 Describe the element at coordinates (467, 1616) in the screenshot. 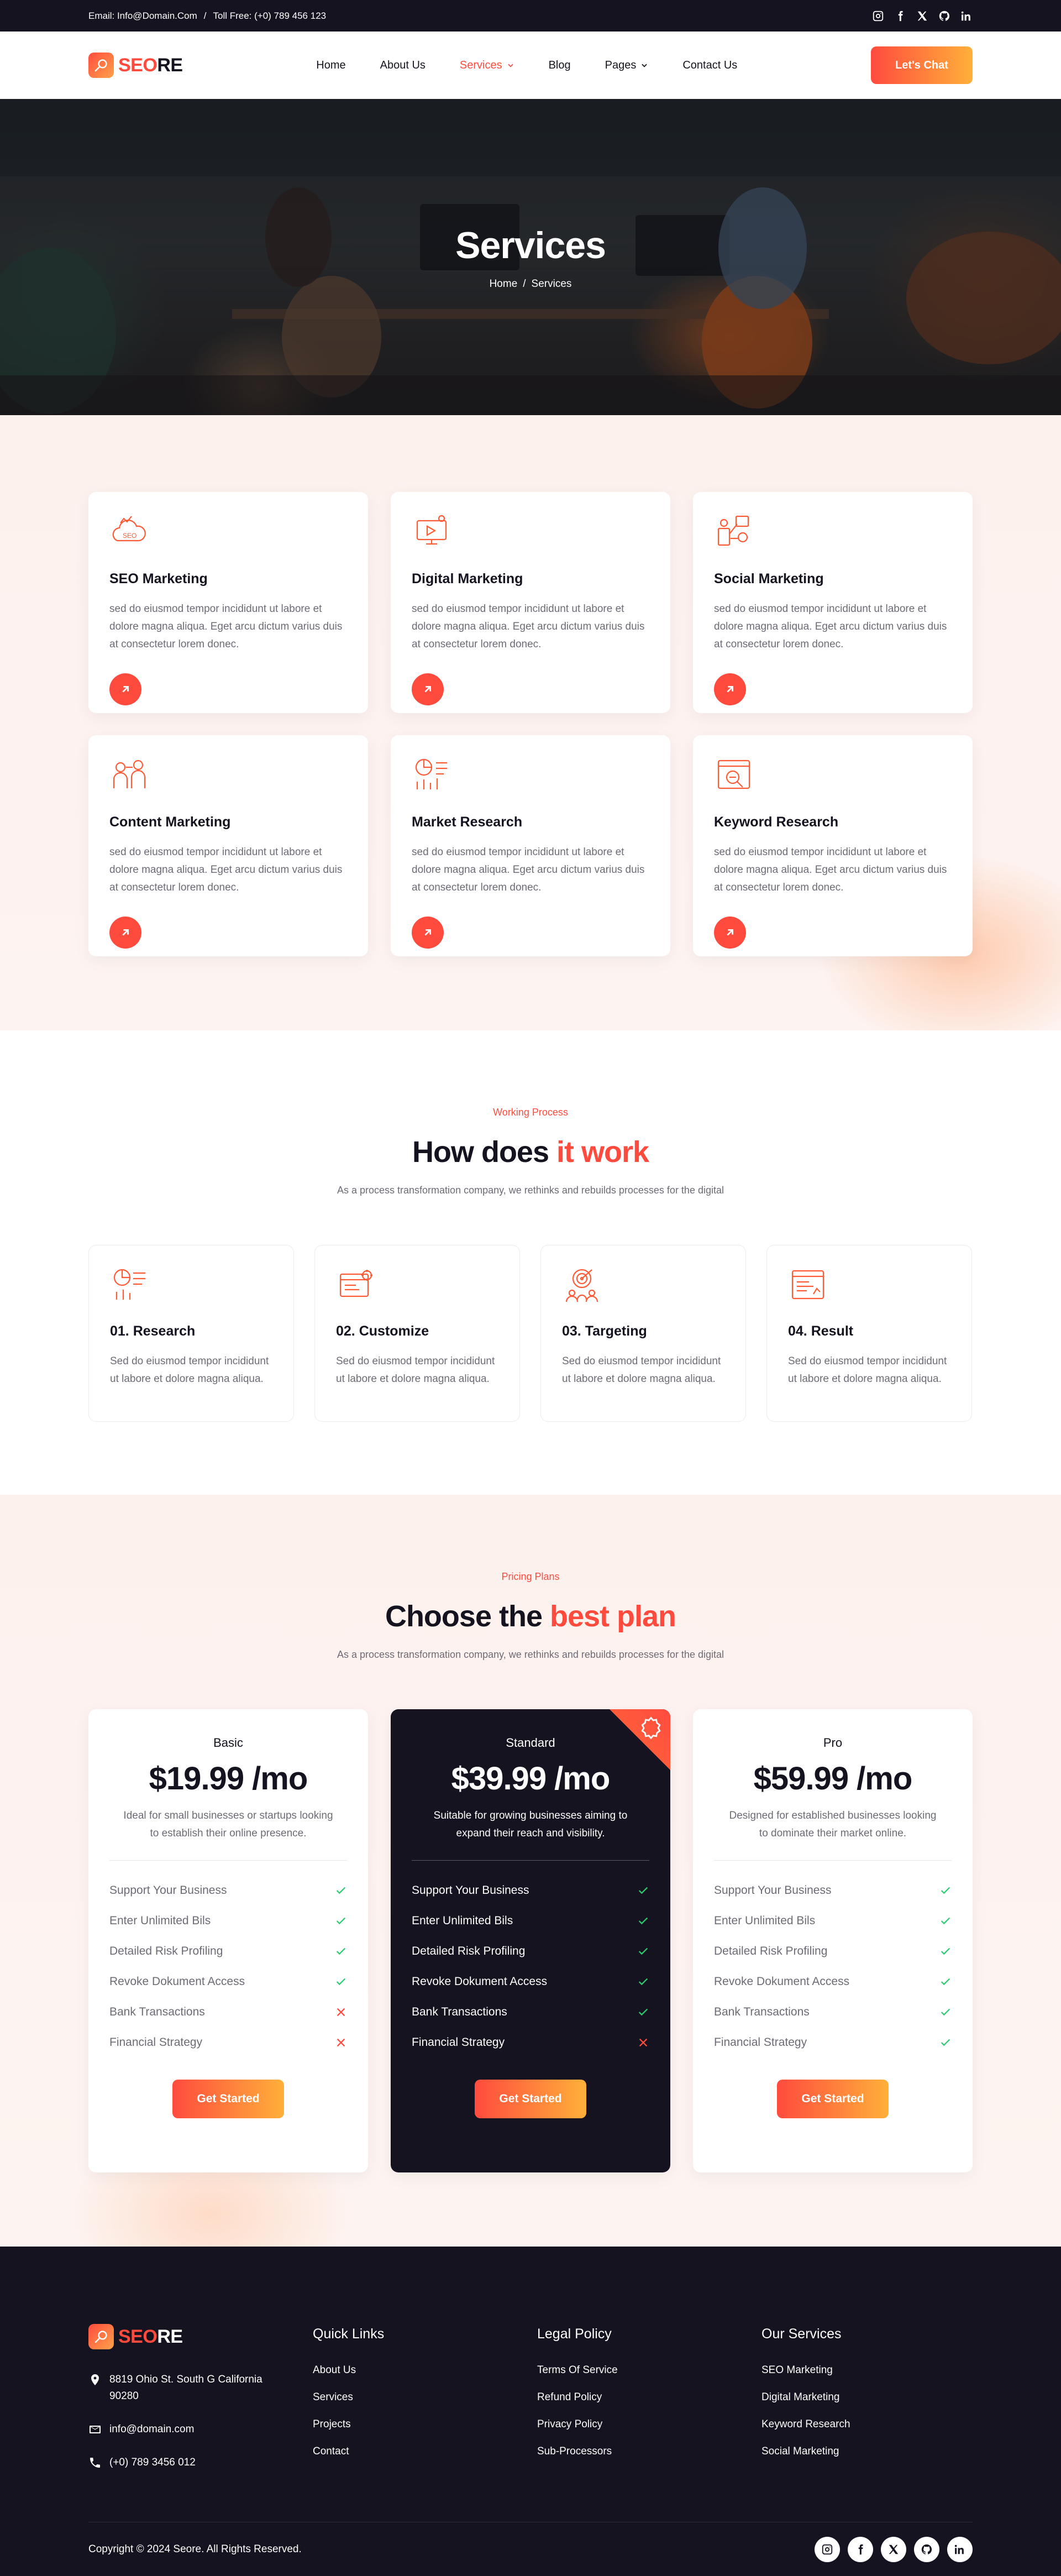

I see `pricing-title-main: Choose the` at that location.